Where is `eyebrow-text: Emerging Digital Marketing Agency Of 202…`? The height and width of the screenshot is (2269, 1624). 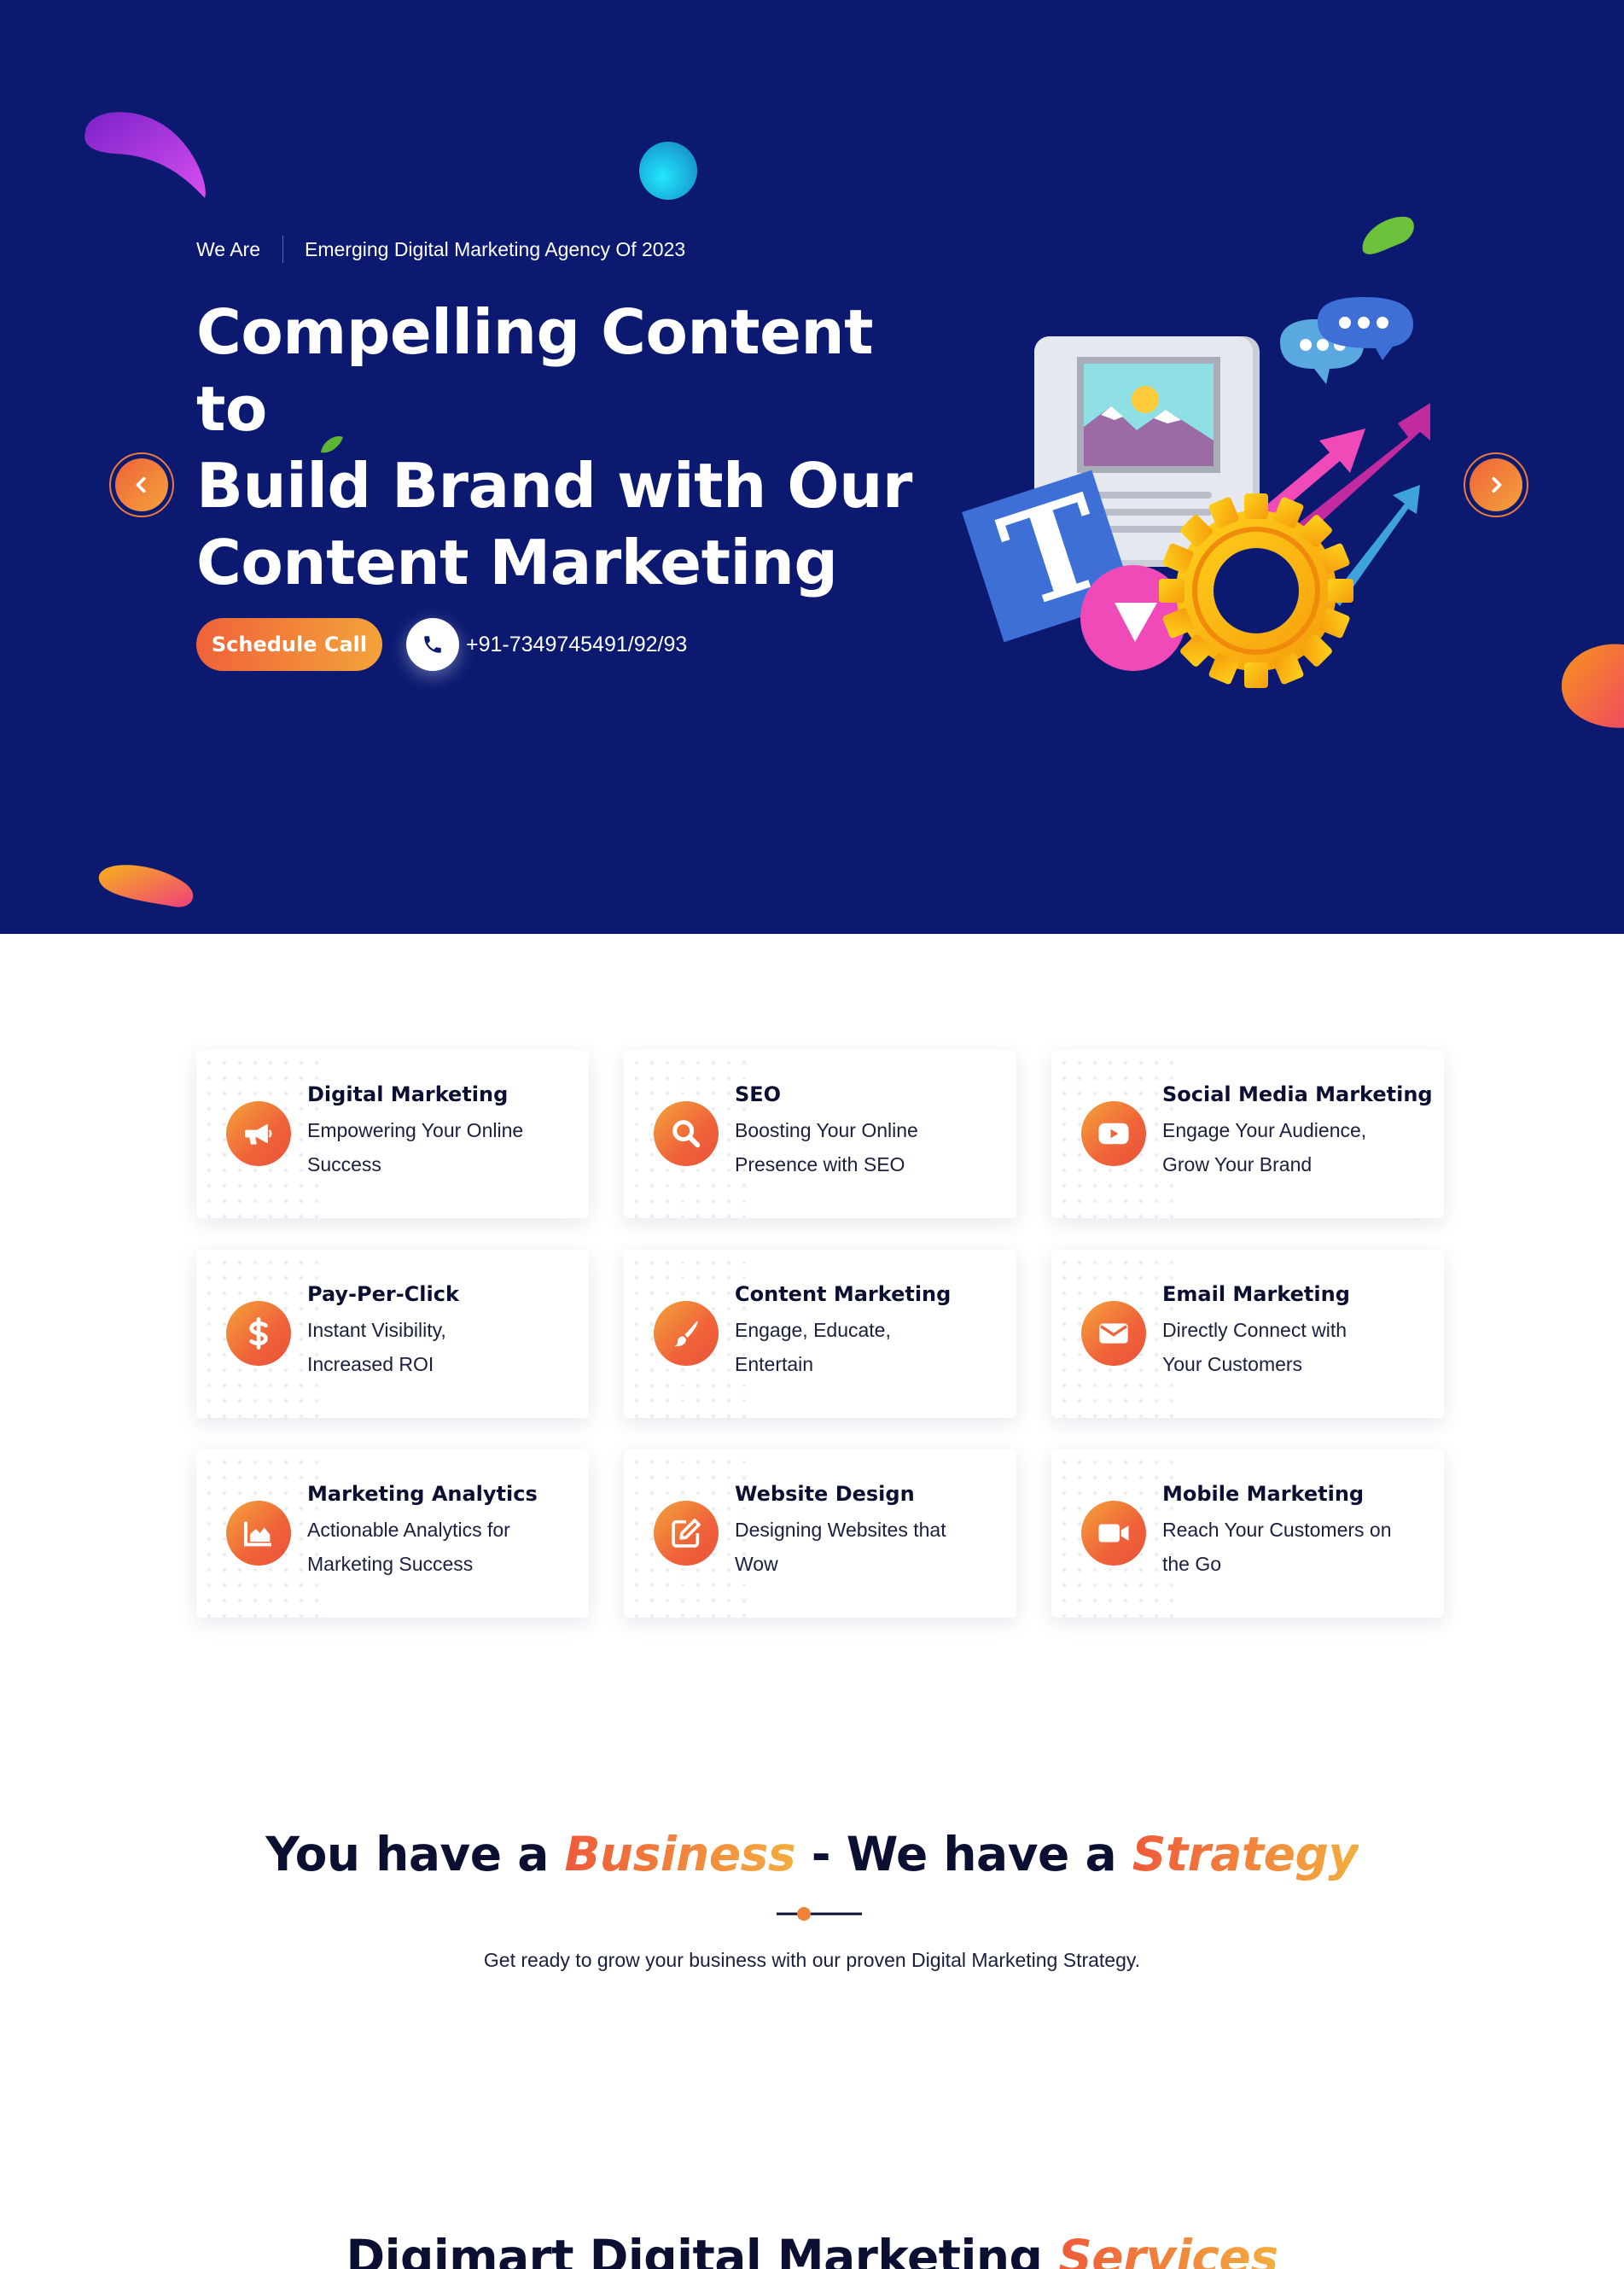 eyebrow-text: Emerging Digital Marketing Agency Of 202… is located at coordinates (495, 248).